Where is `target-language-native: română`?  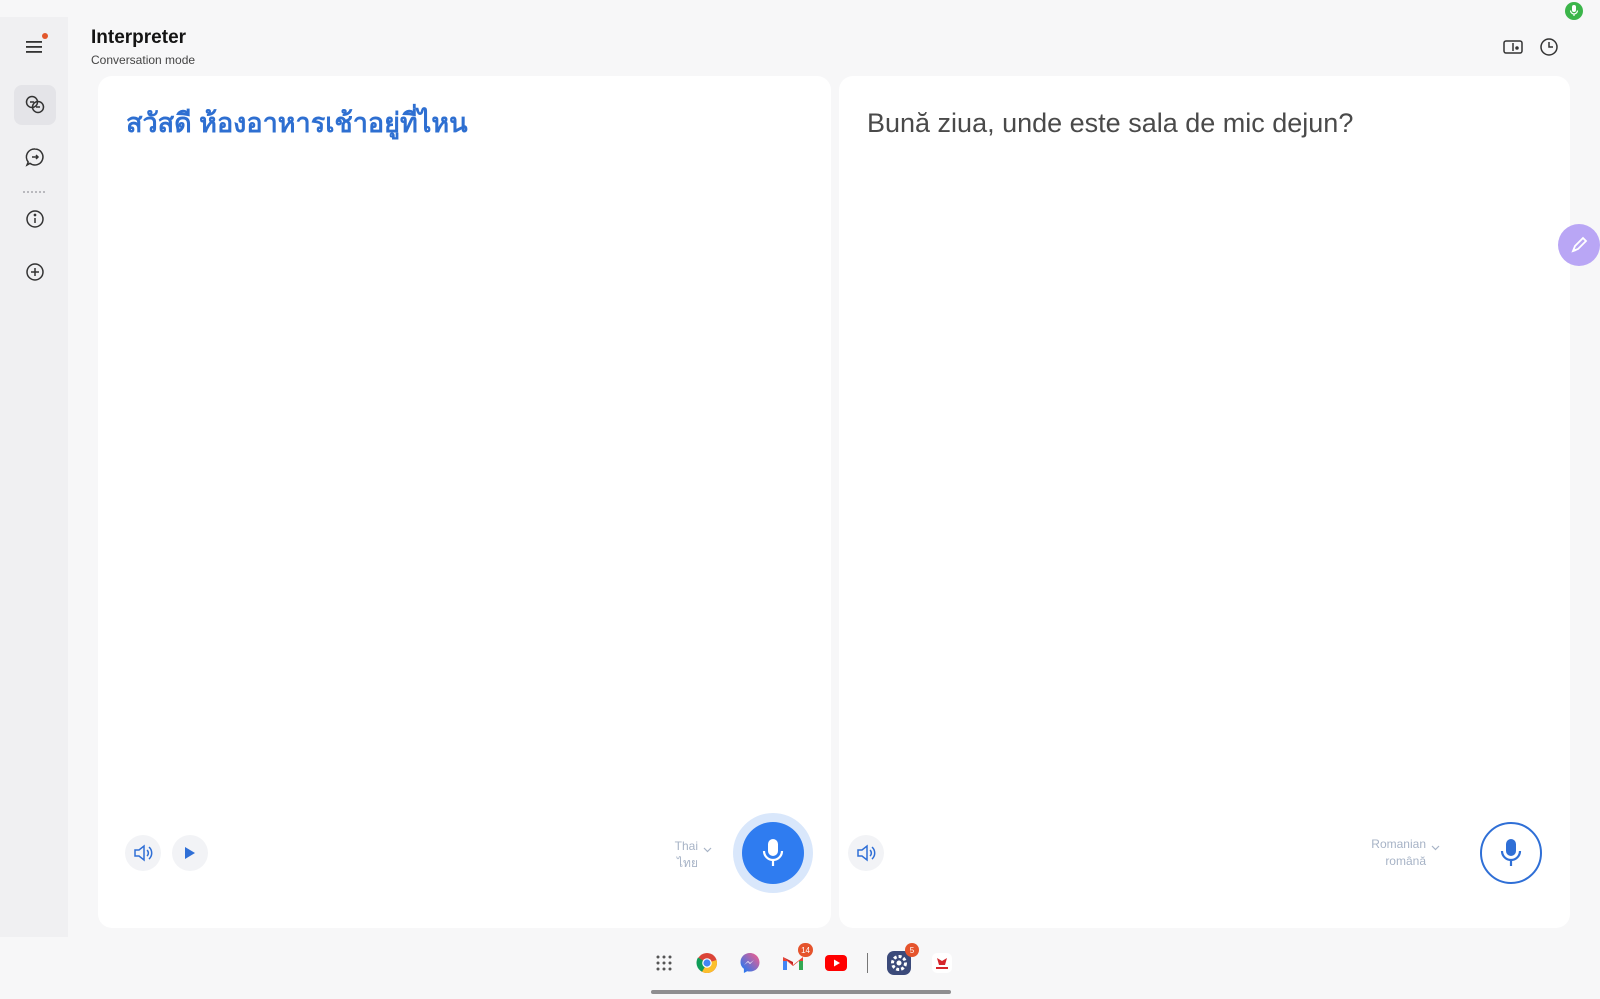
target-language-native: română is located at coordinates (1405, 861).